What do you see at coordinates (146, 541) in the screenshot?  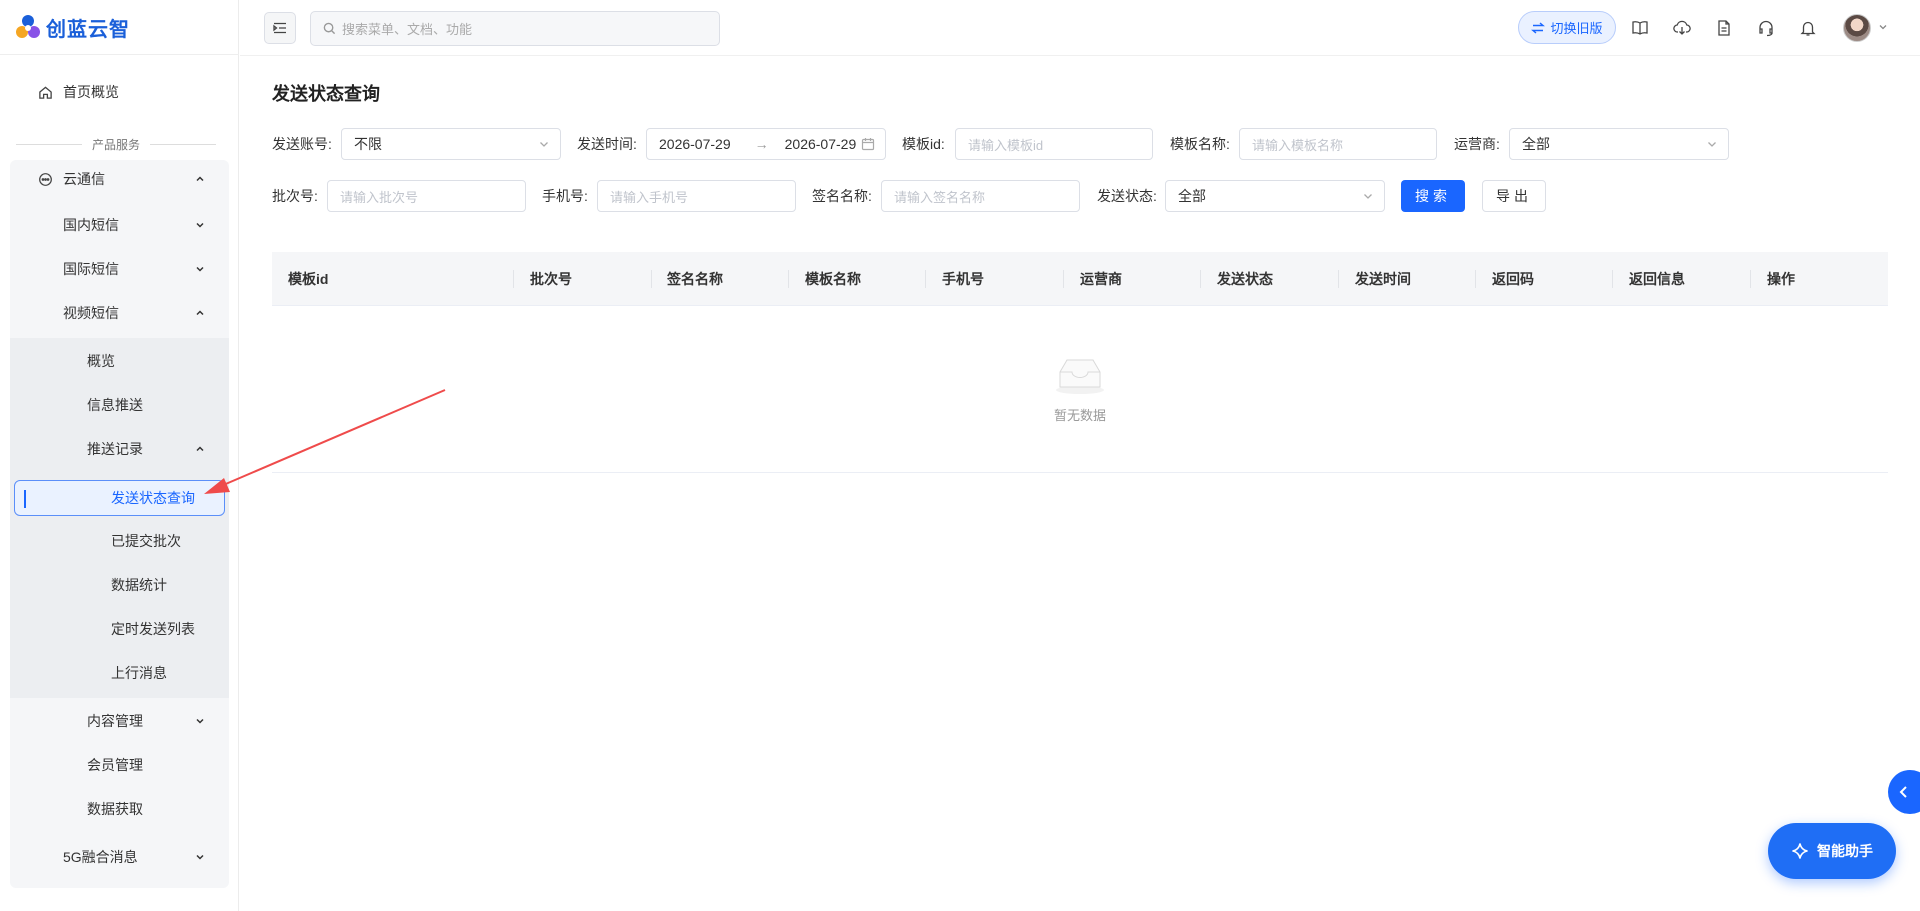 I see `sidebar-item-submitted: 已提交批次` at bounding box center [146, 541].